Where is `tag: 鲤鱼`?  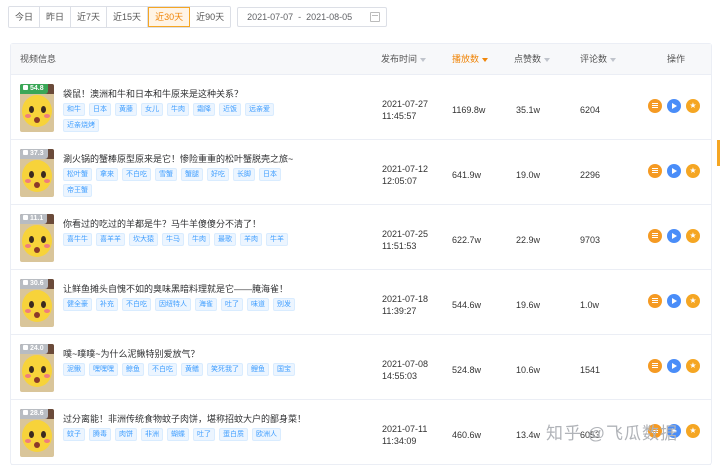 tag: 鲤鱼 is located at coordinates (258, 369).